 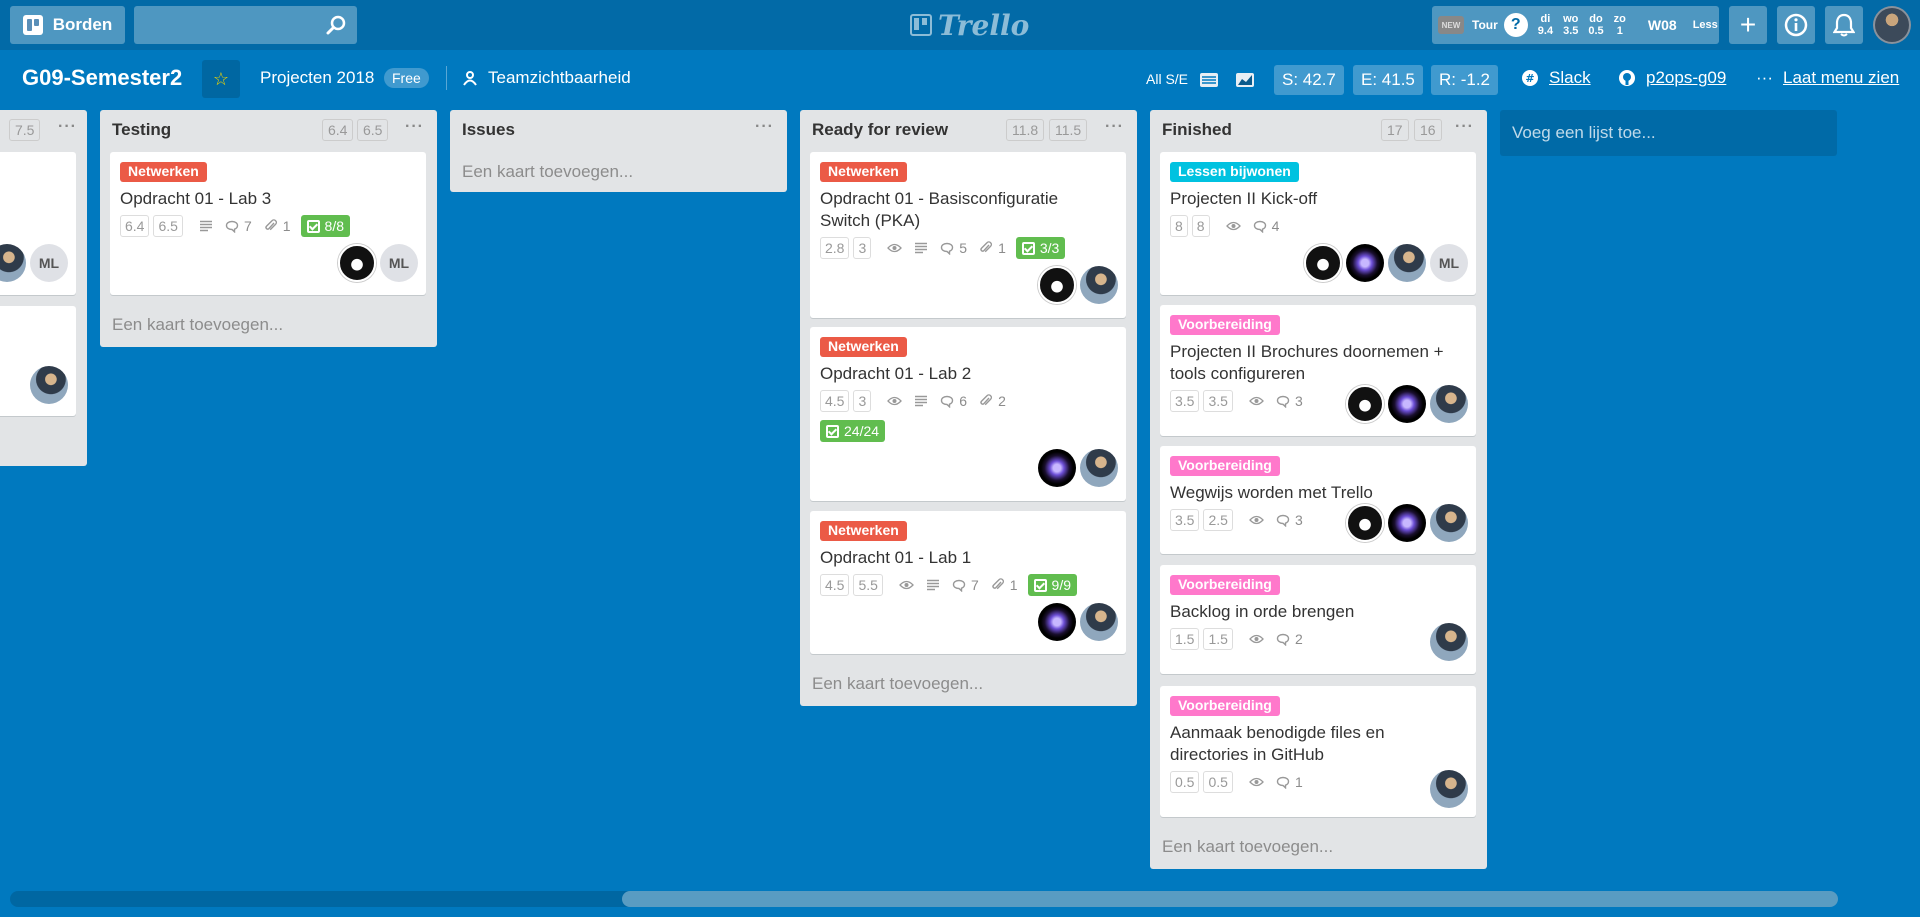 I want to click on list-title: Testing, so click(x=141, y=130).